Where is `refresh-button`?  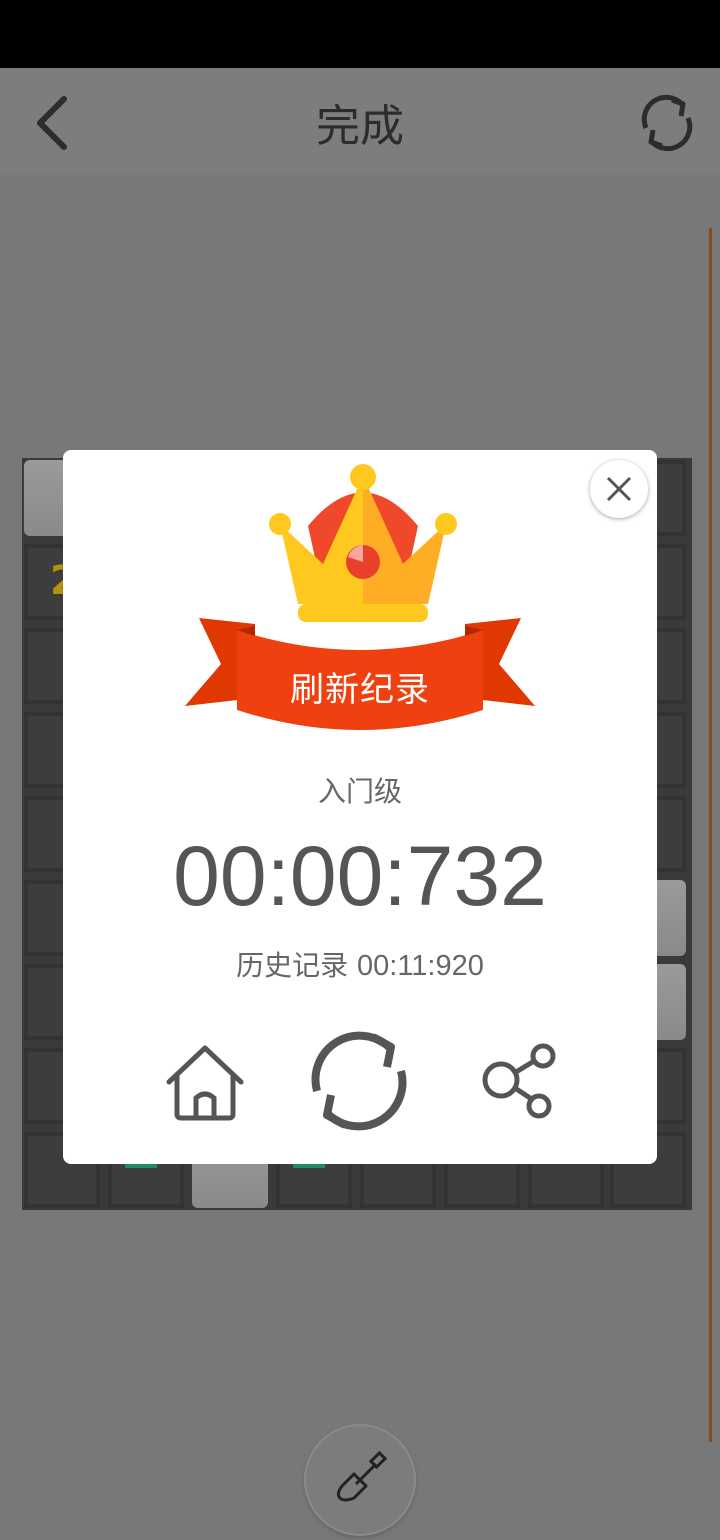
refresh-button is located at coordinates (667, 123).